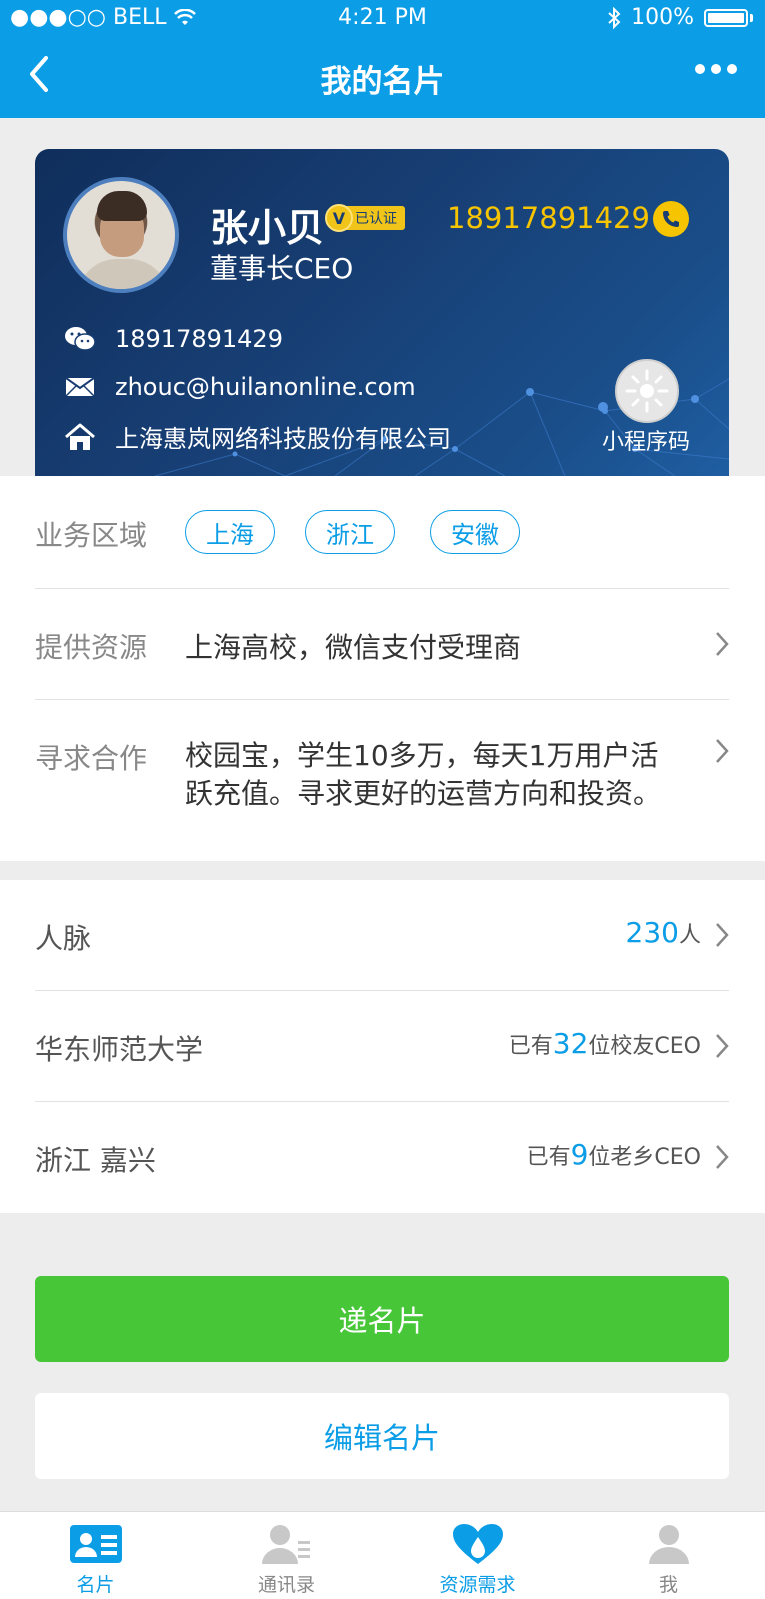 This screenshot has height=1599, width=765. What do you see at coordinates (613, 1154) in the screenshot?
I see `fellow-count: 已有 9 位老乡CEO` at bounding box center [613, 1154].